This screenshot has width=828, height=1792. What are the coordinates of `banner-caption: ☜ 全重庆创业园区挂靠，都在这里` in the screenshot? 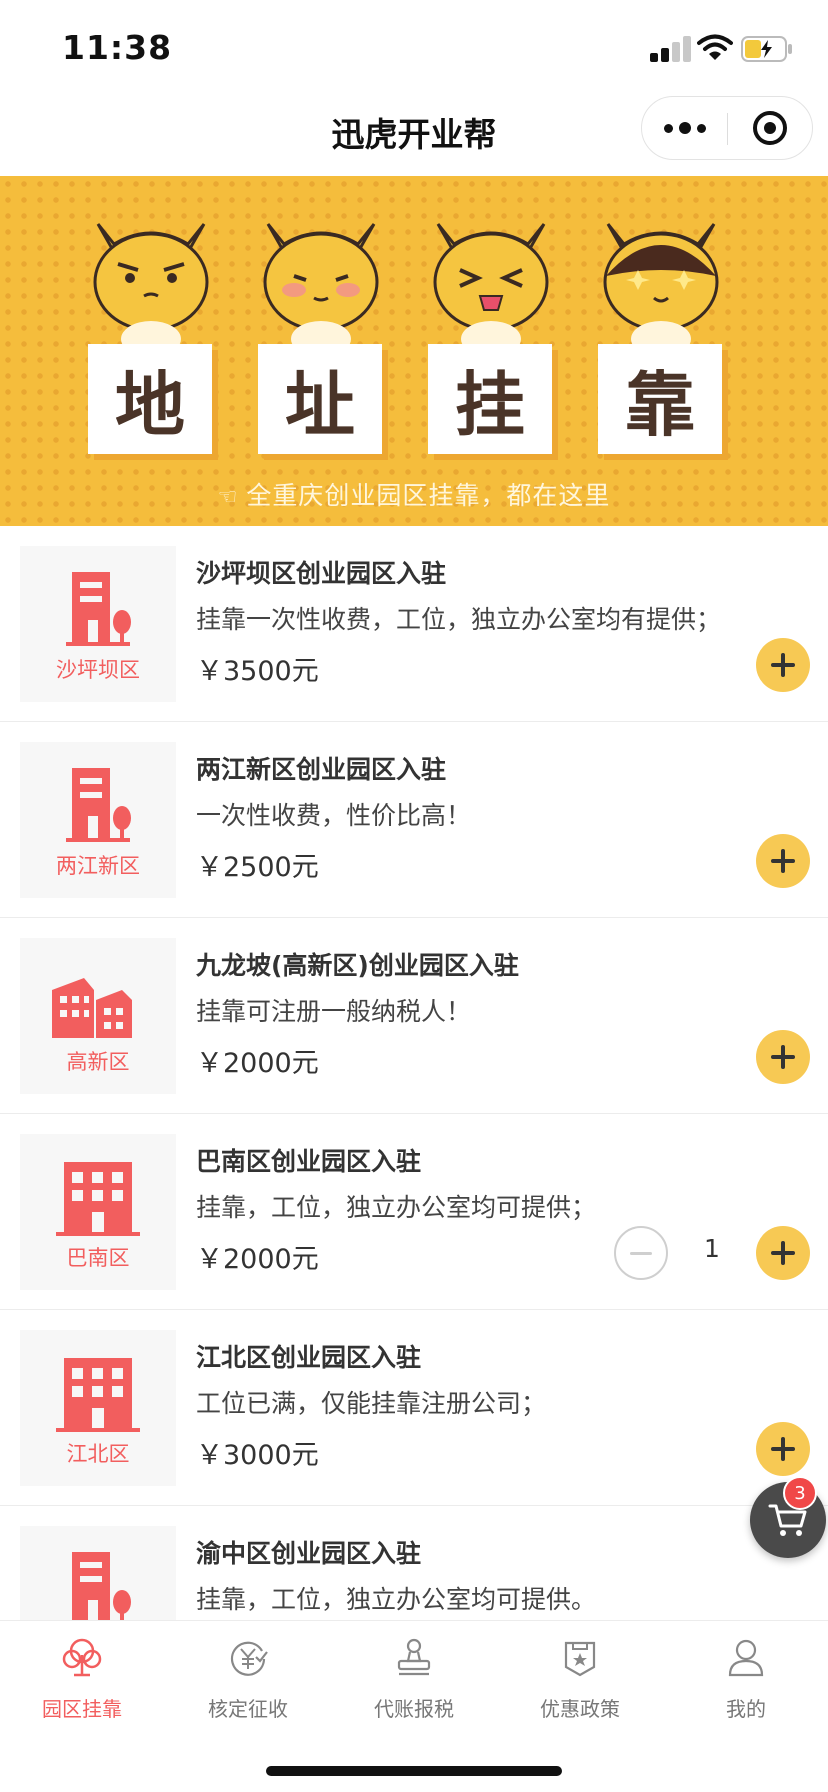 It's located at (414, 494).